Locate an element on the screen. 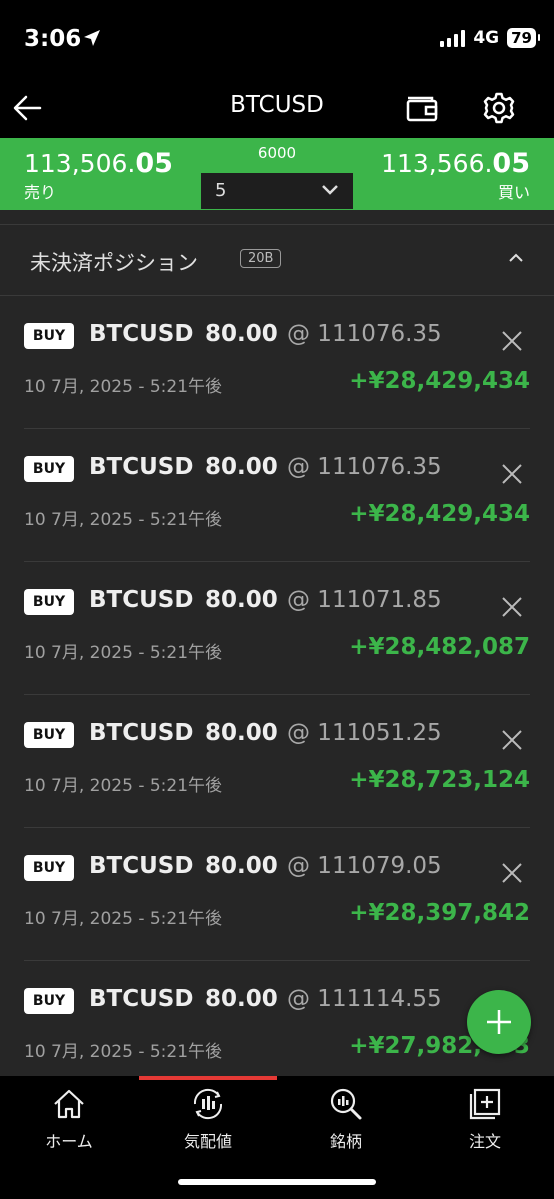 The image size is (554, 1199). page-title: BTCUSD is located at coordinates (277, 105).